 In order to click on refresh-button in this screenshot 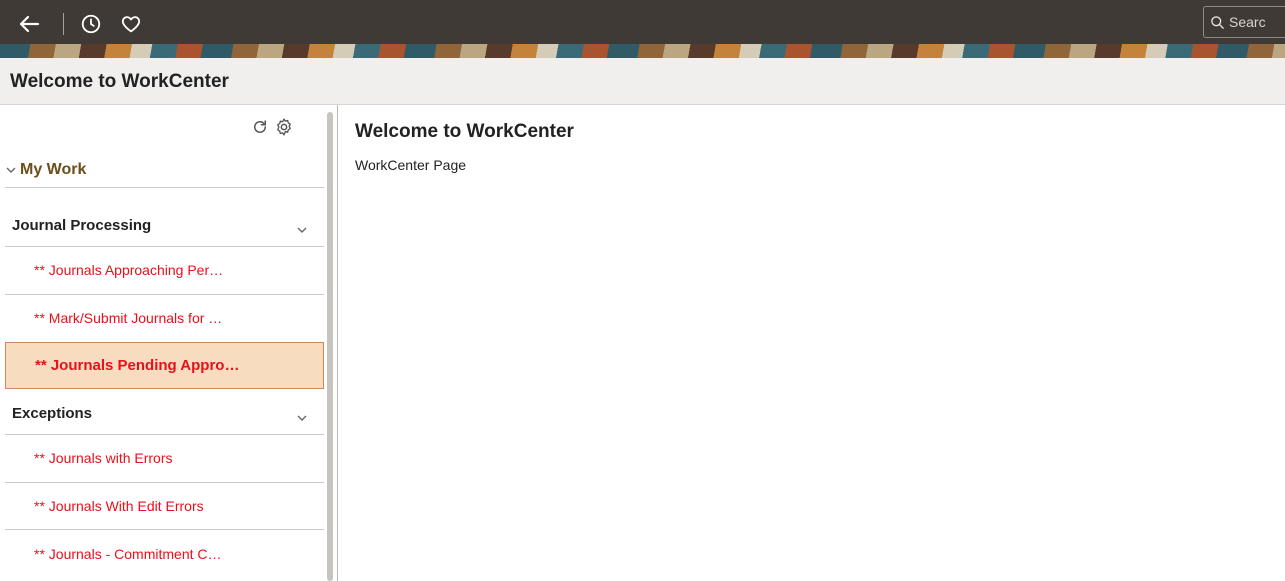, I will do `click(260, 127)`.